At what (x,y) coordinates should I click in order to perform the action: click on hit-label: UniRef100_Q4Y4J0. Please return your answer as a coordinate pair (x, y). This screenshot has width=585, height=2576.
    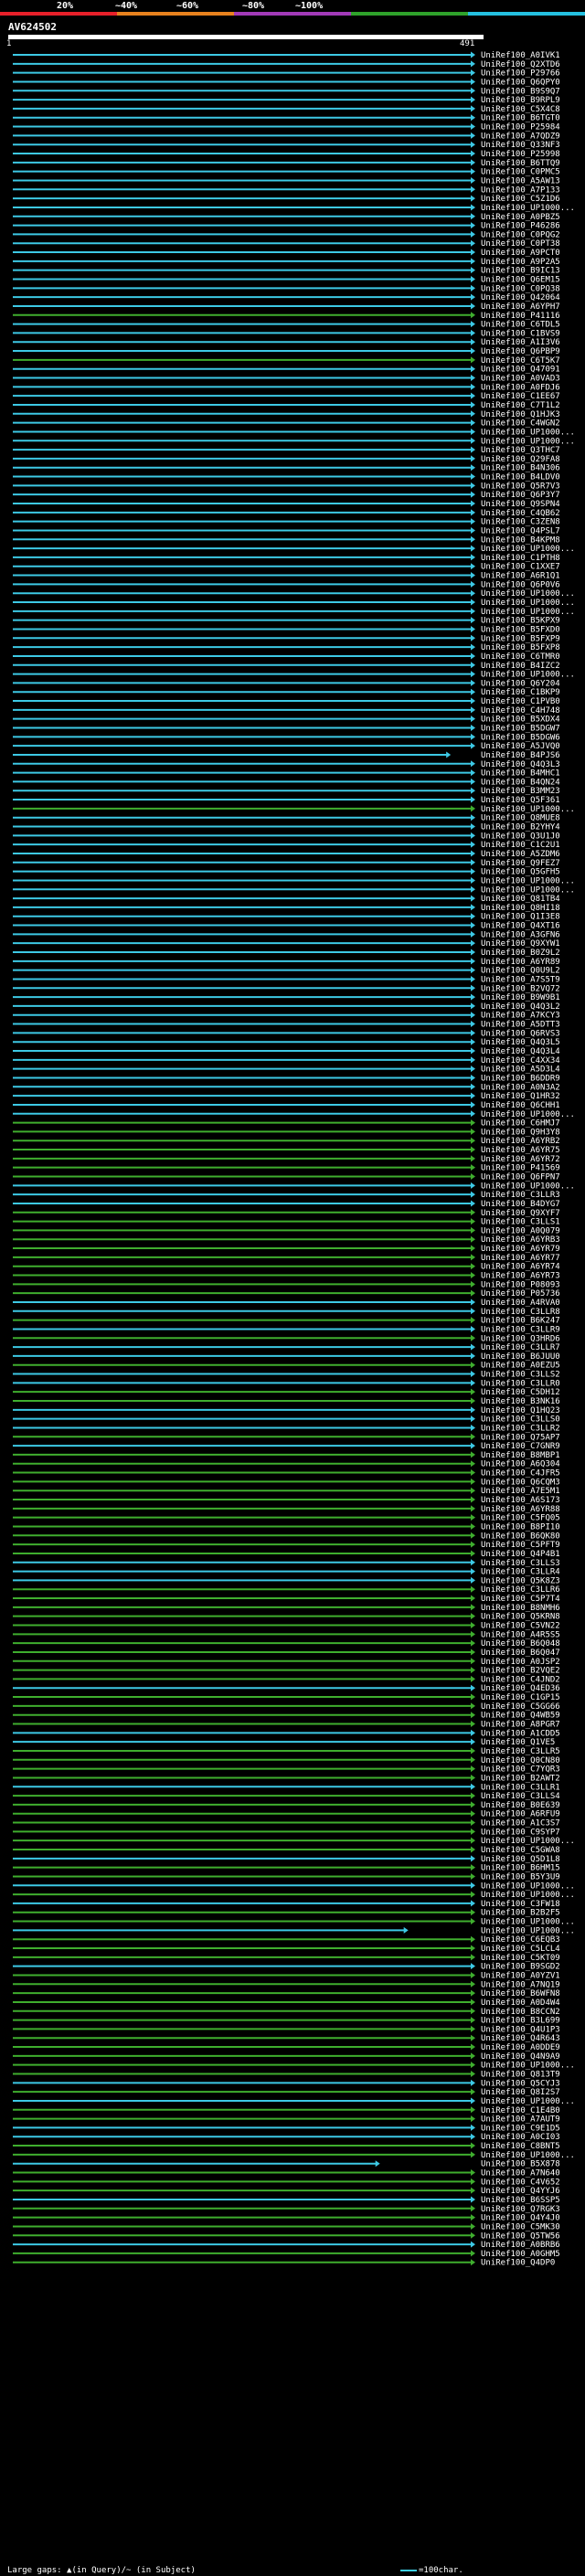
    Looking at the image, I should click on (520, 2218).